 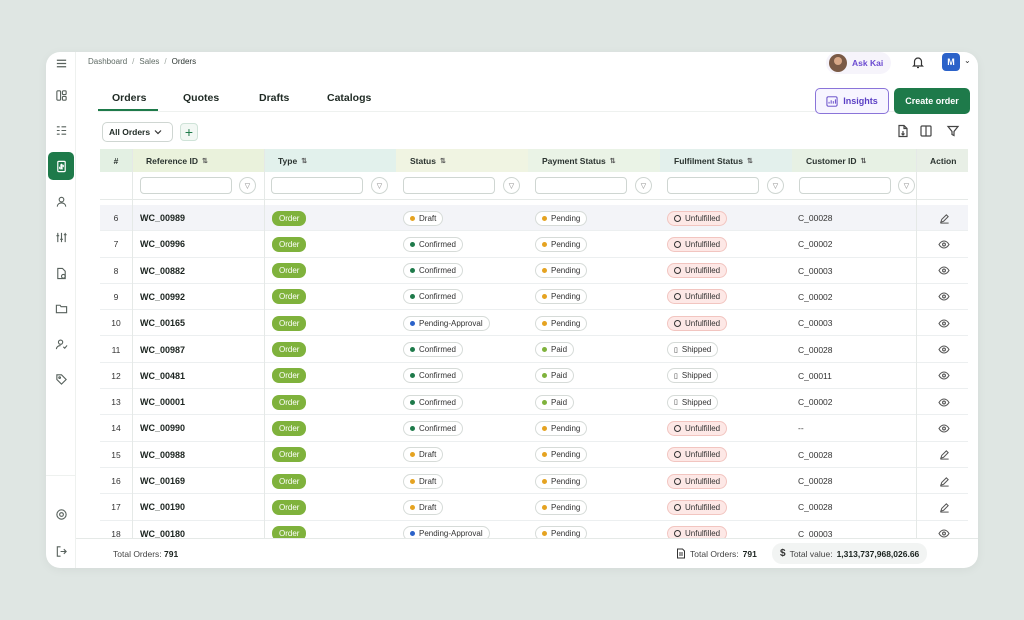 What do you see at coordinates (61, 95) in the screenshot?
I see `dashboard-icon` at bounding box center [61, 95].